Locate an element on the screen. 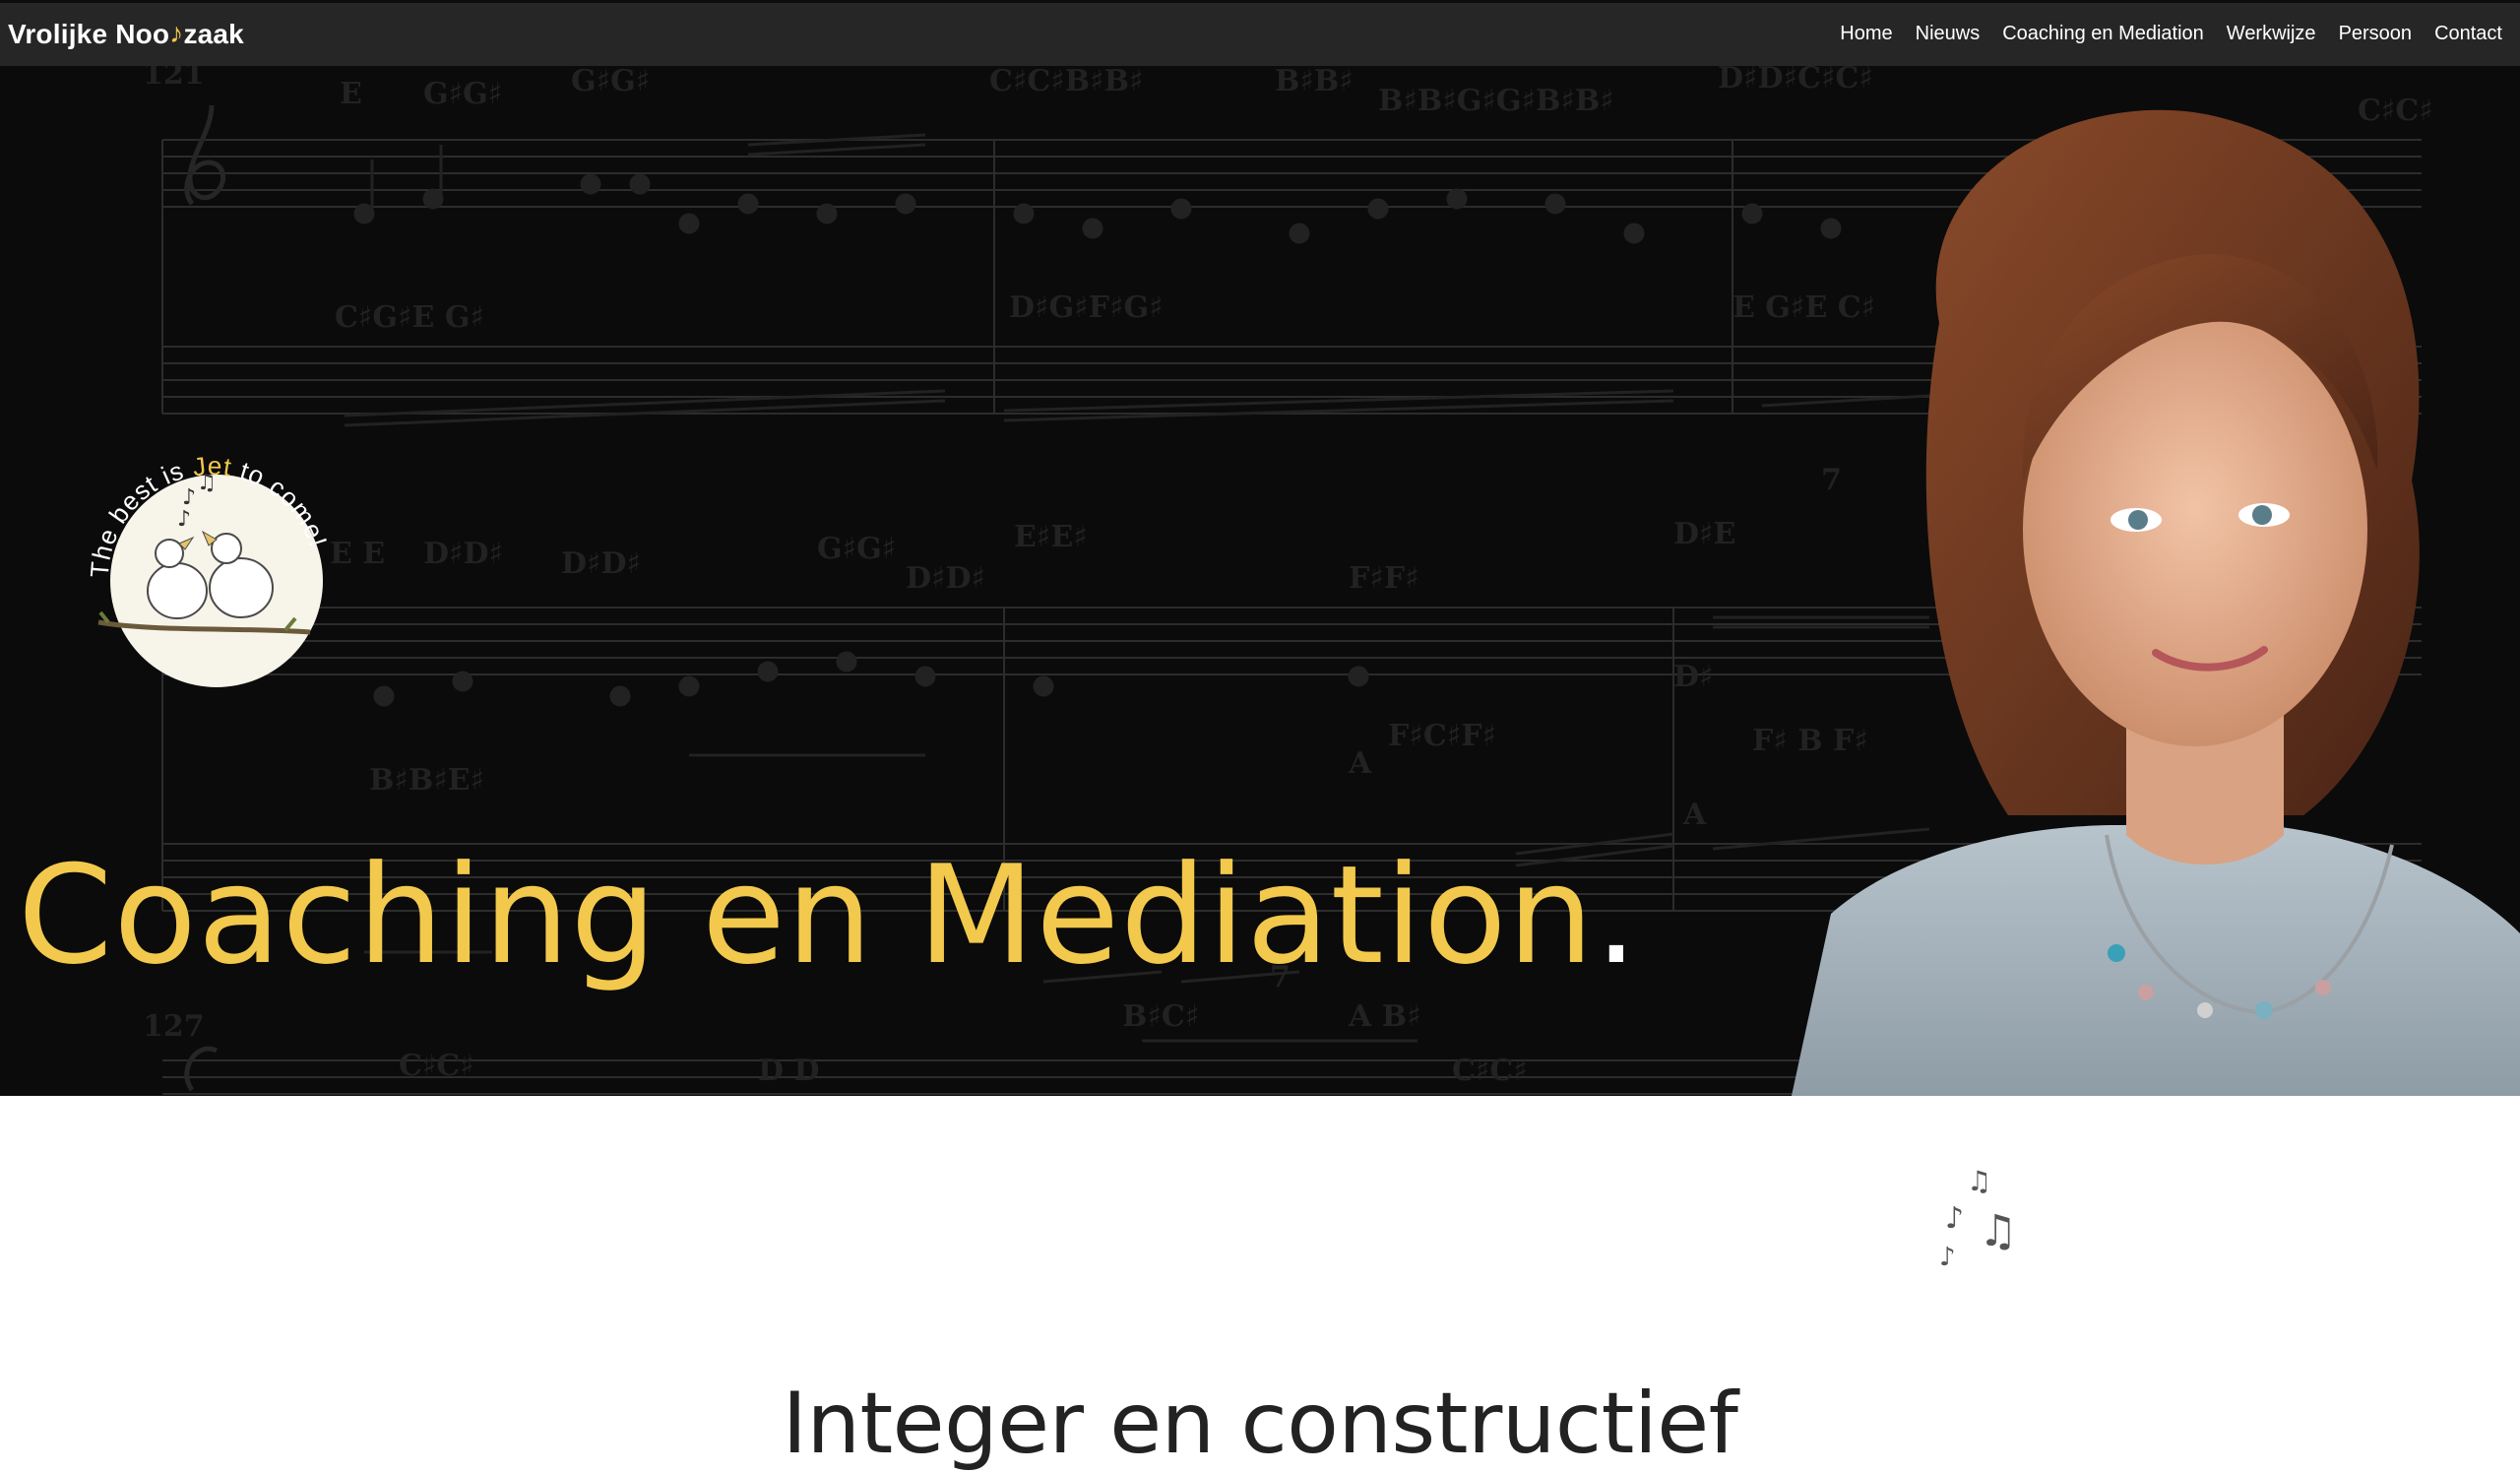 The width and height of the screenshot is (2520, 1473). svg-text: D♯E is located at coordinates (1704, 534).